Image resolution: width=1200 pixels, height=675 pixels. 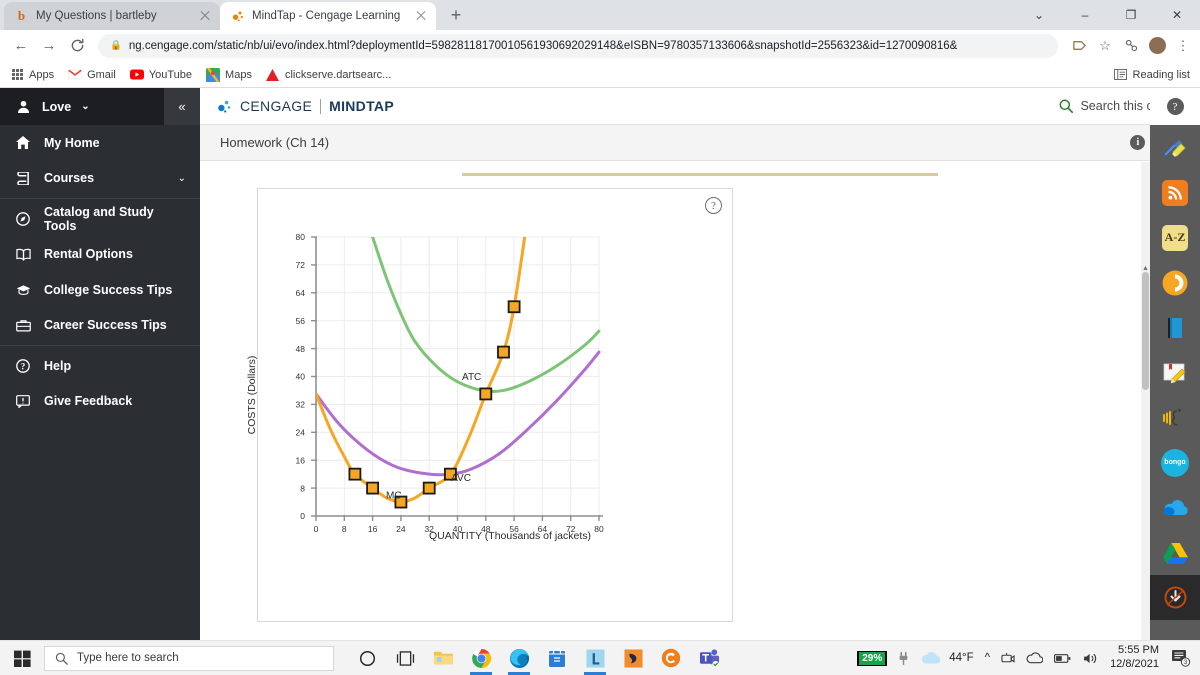 What do you see at coordinates (305, 106) in the screenshot?
I see `cengage-mindtap-logo: CENGAGE MINDTAP` at bounding box center [305, 106].